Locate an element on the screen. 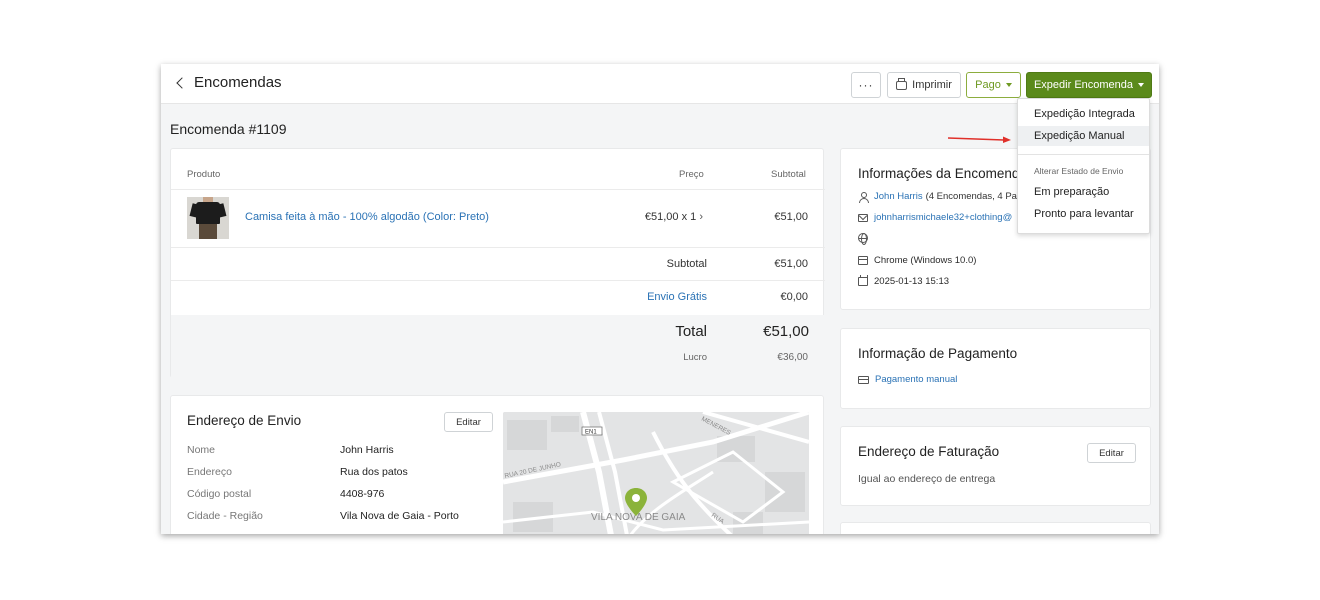  mail-icon is located at coordinates (863, 217).